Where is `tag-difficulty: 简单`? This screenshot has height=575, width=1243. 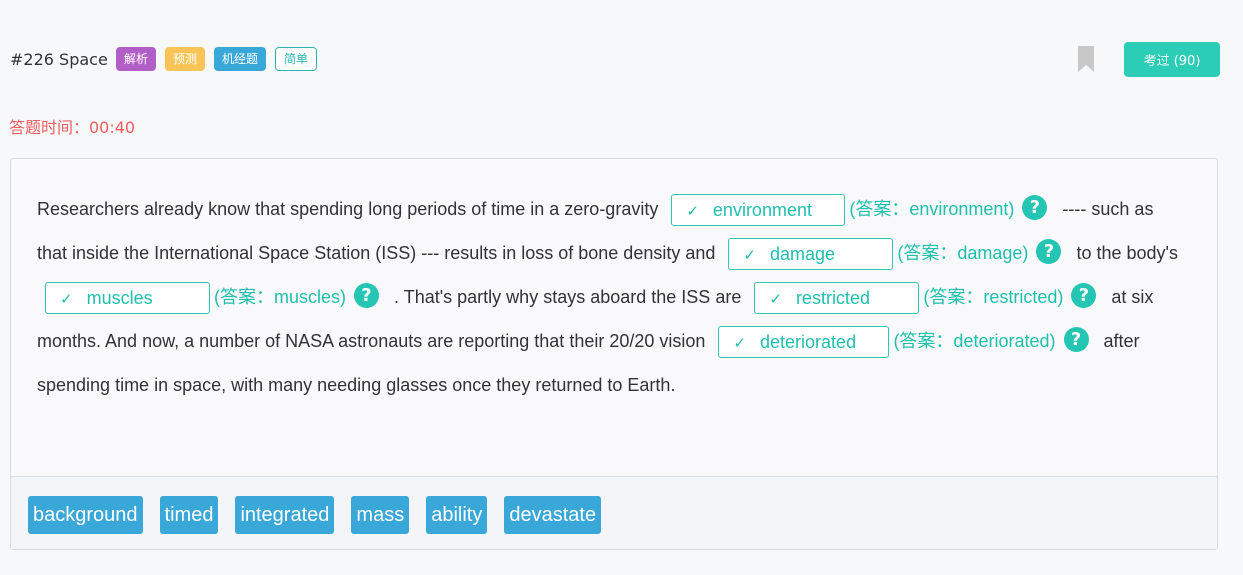 tag-difficulty: 简单 is located at coordinates (296, 59).